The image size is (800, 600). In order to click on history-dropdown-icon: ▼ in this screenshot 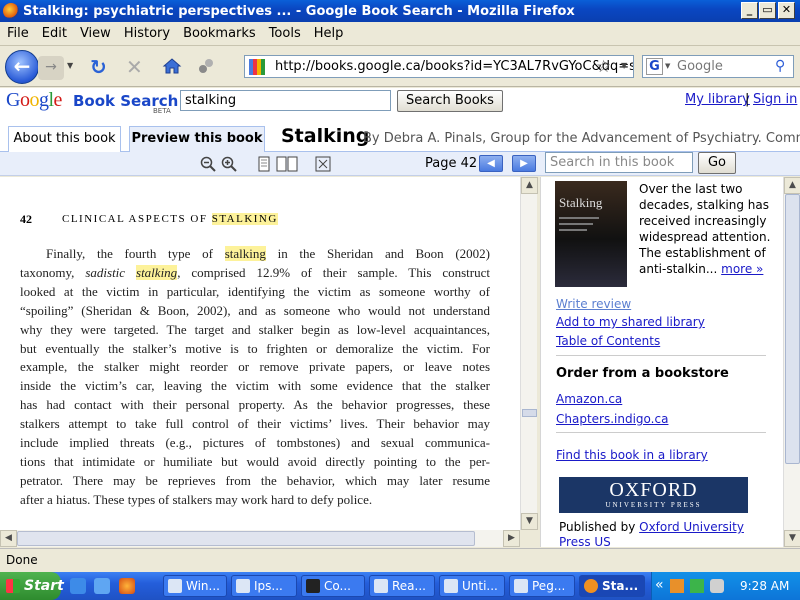, I will do `click(70, 65)`.